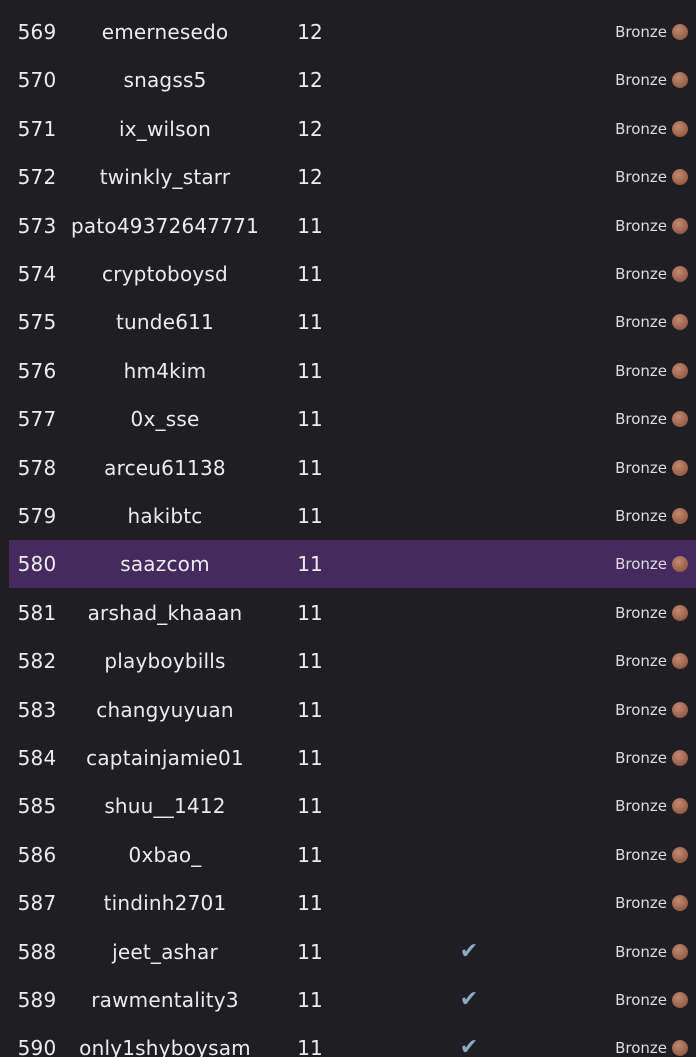 The height and width of the screenshot is (1057, 696). What do you see at coordinates (165, 806) in the screenshot?
I see `username-cell: shuu__1412` at bounding box center [165, 806].